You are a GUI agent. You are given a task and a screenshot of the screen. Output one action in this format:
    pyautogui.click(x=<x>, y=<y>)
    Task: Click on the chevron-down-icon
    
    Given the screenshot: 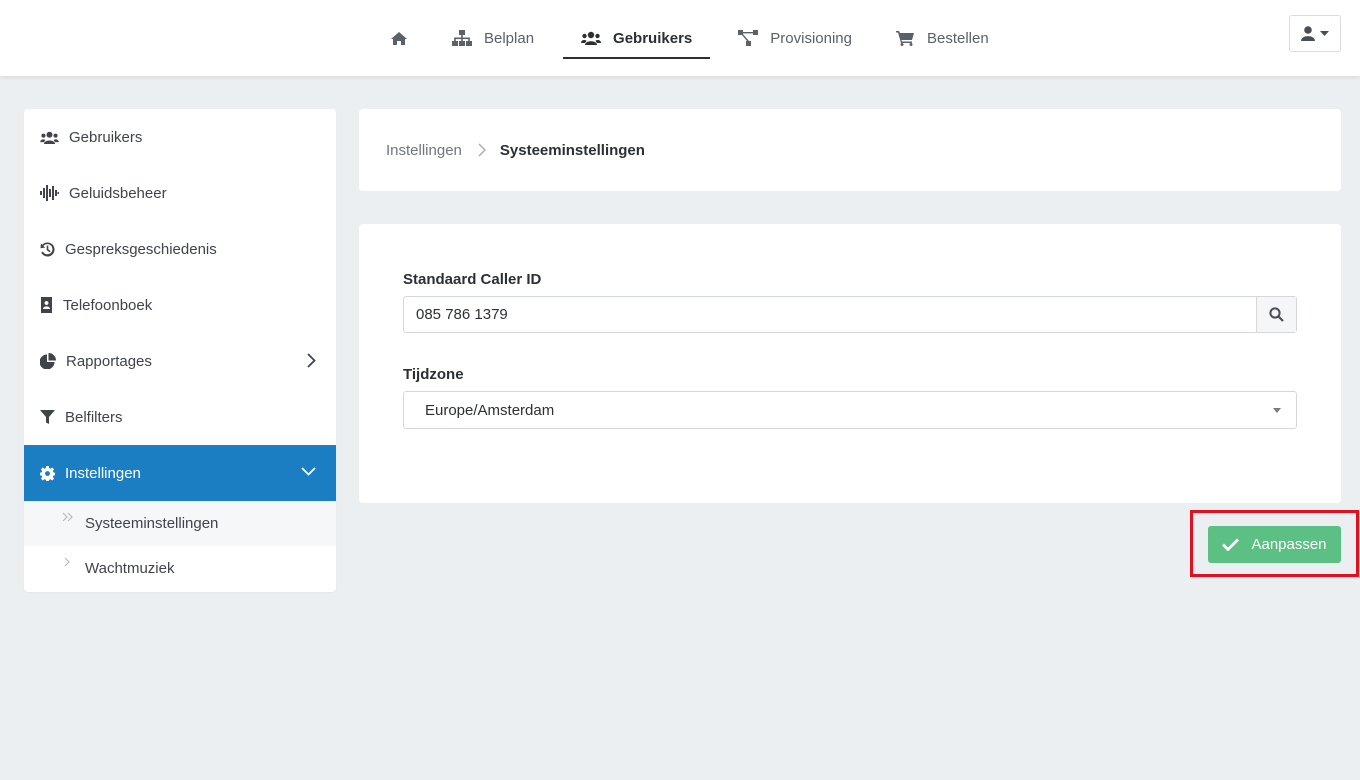 What is the action you would take?
    pyautogui.click(x=308, y=471)
    